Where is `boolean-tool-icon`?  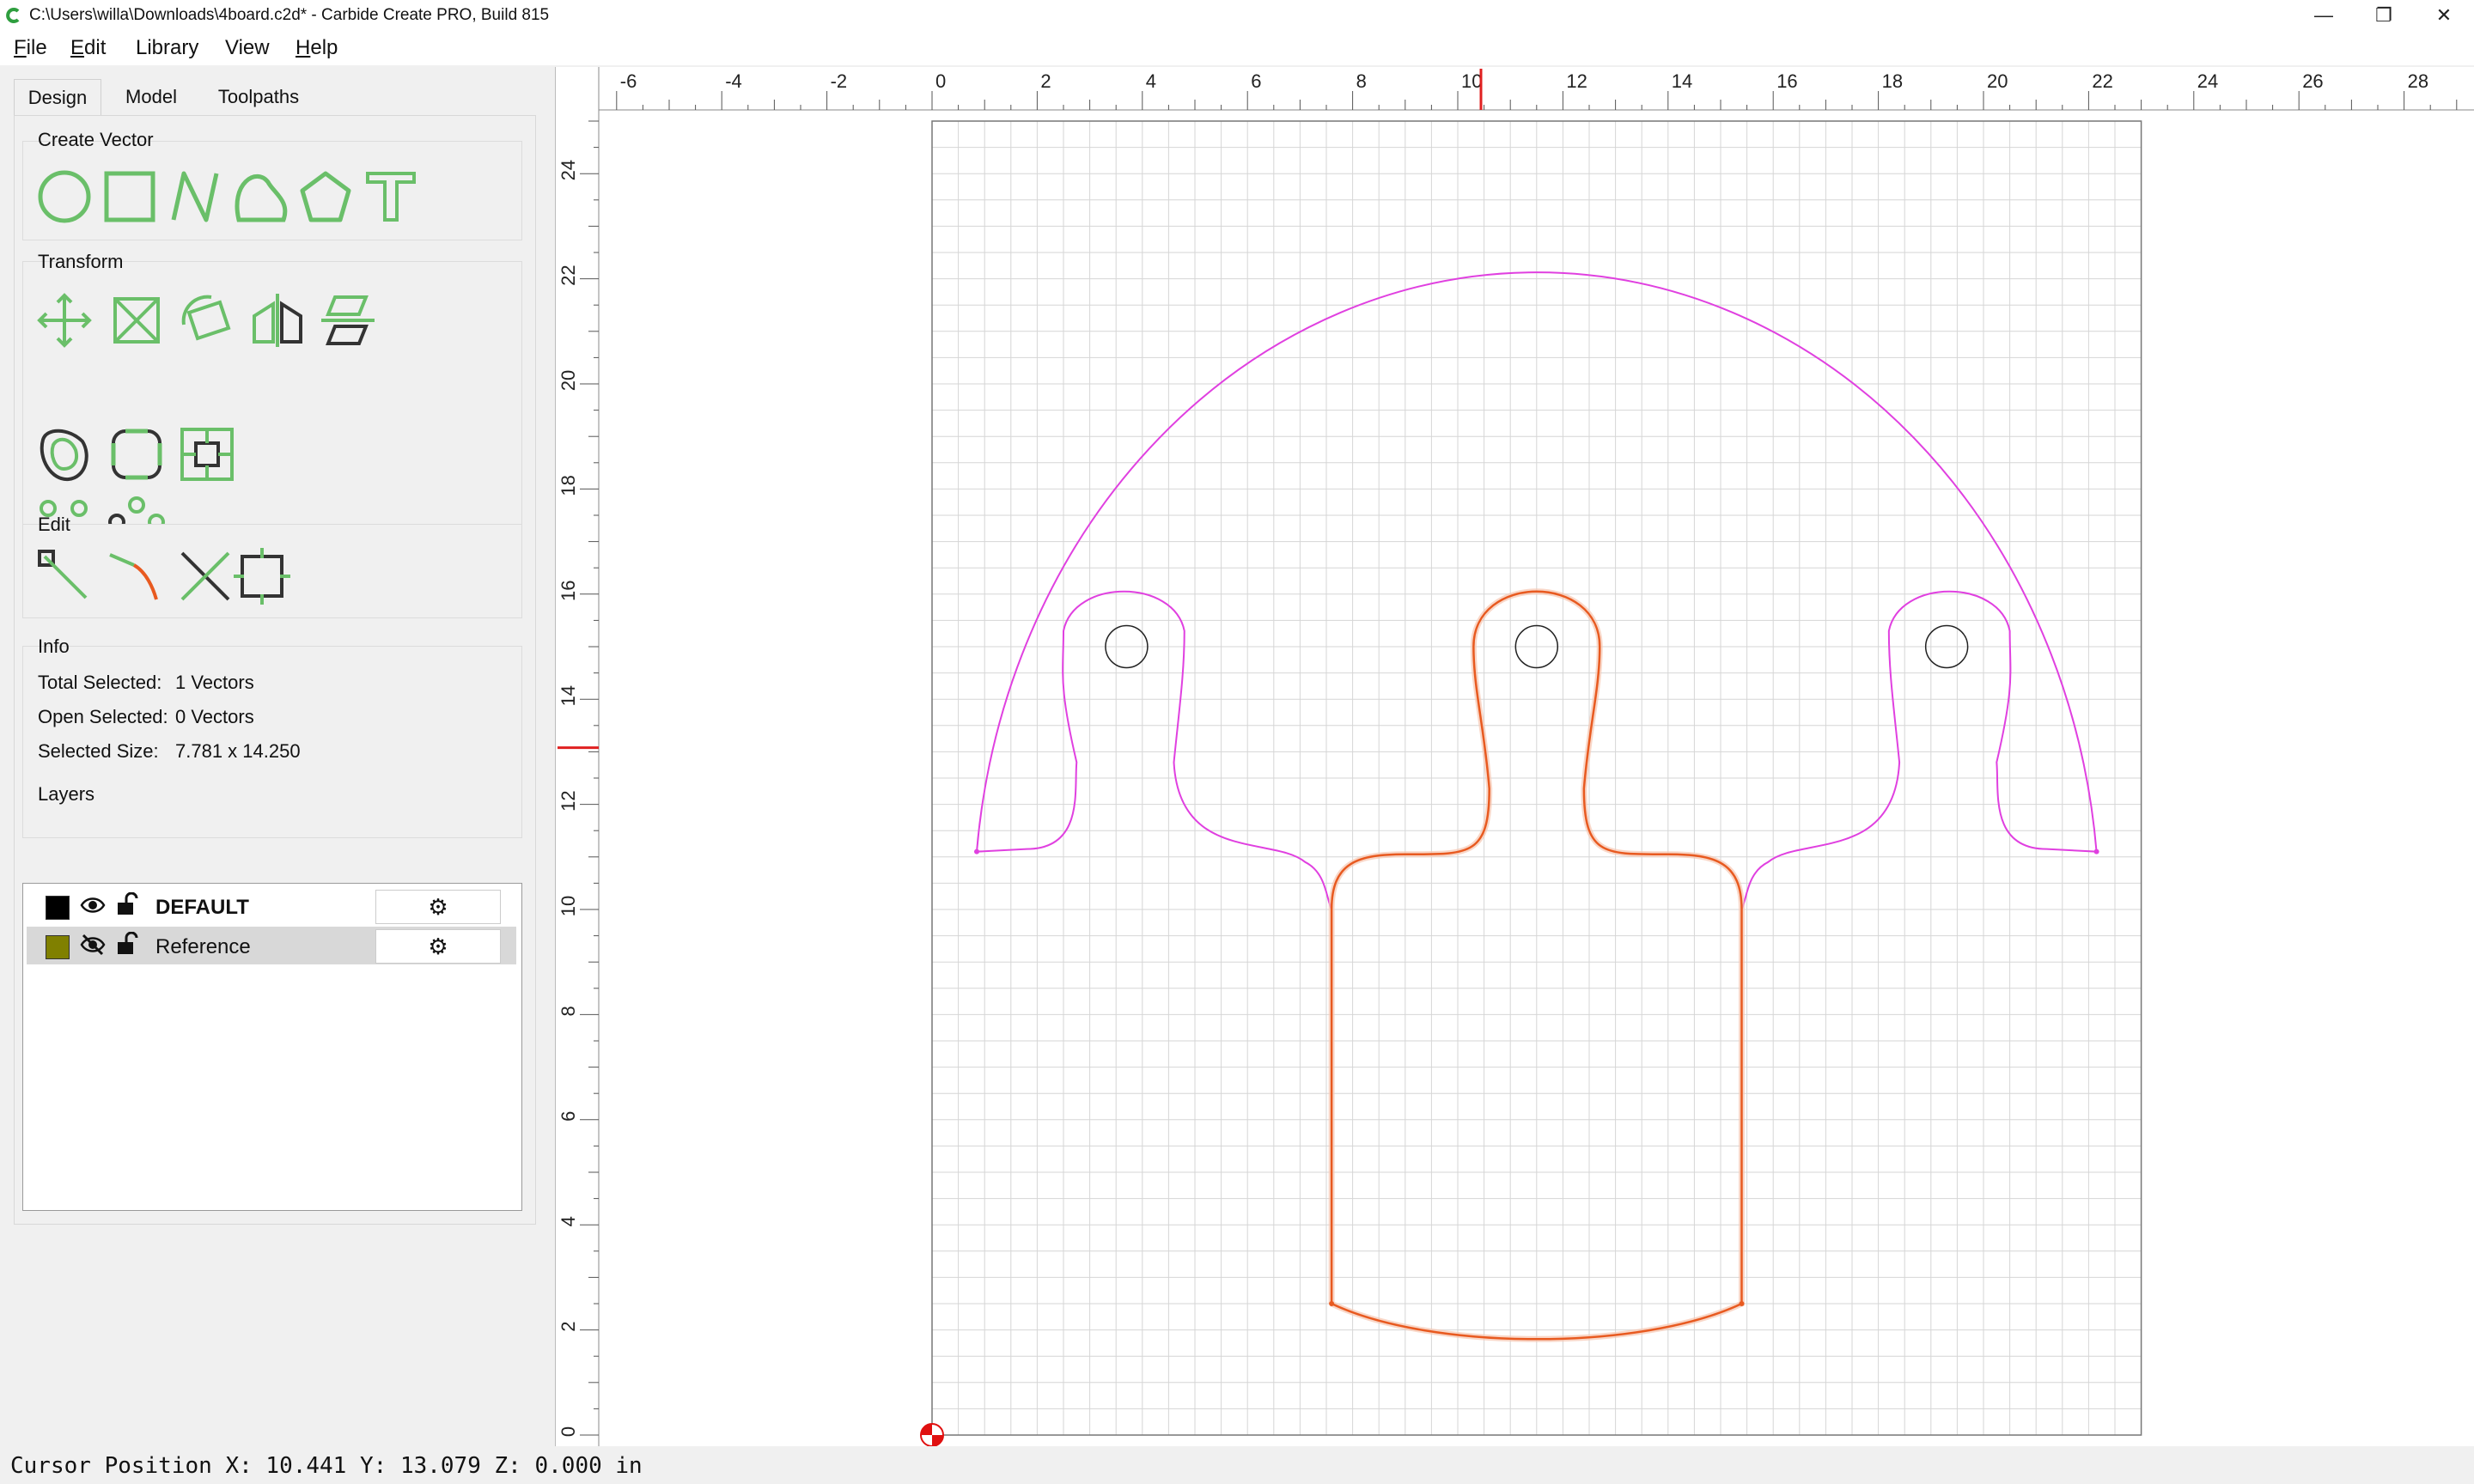
boolean-tool-icon is located at coordinates (207, 454).